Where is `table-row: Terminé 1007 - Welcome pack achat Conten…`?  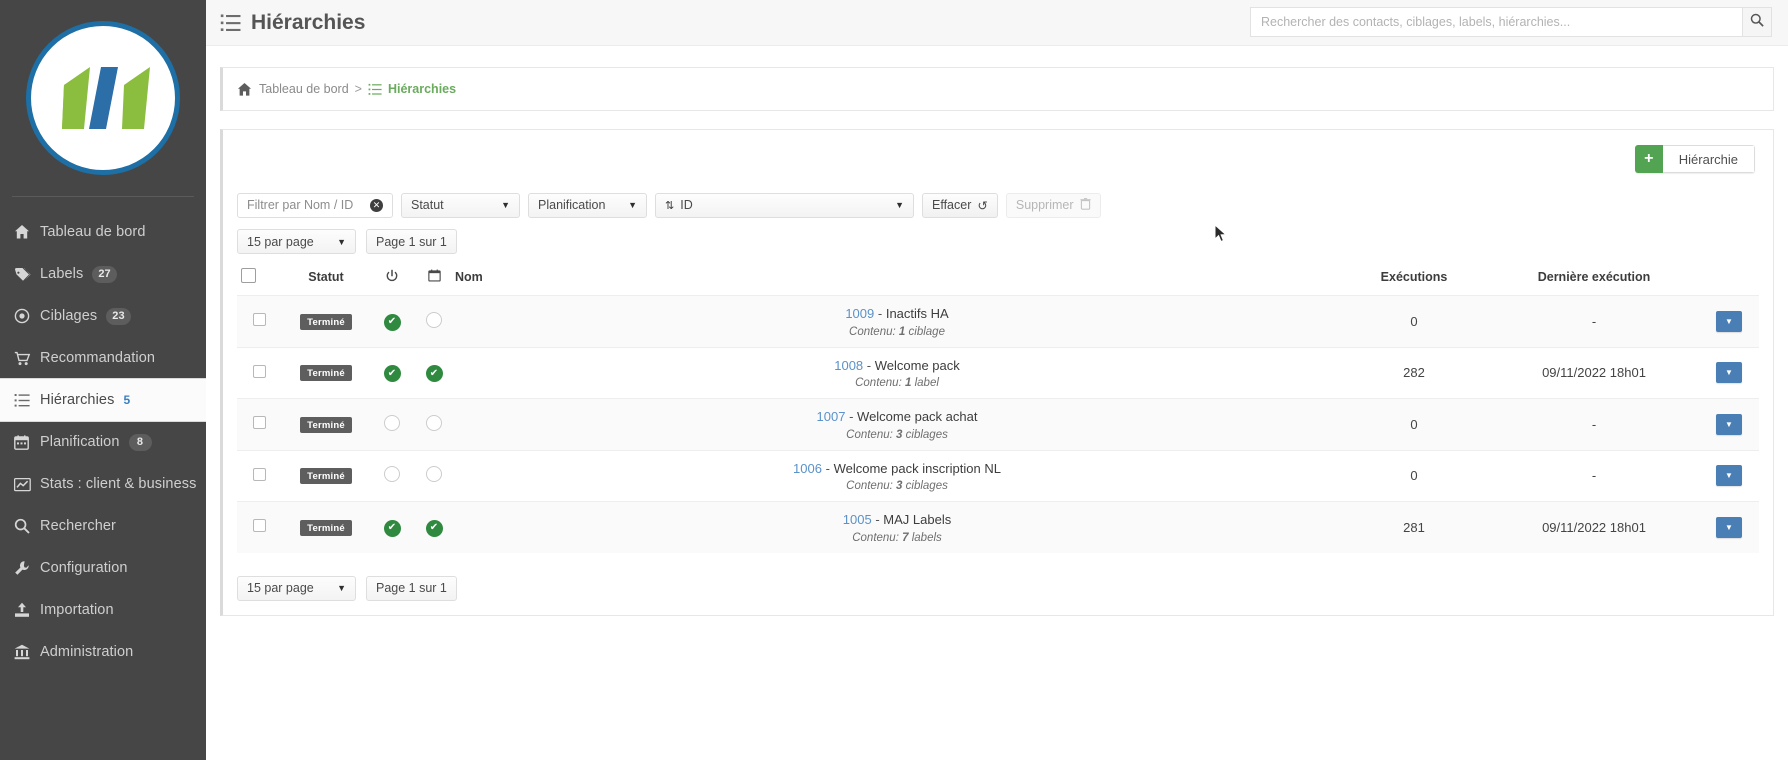
table-row: Terminé 1007 - Welcome pack achat Conten… is located at coordinates (998, 424).